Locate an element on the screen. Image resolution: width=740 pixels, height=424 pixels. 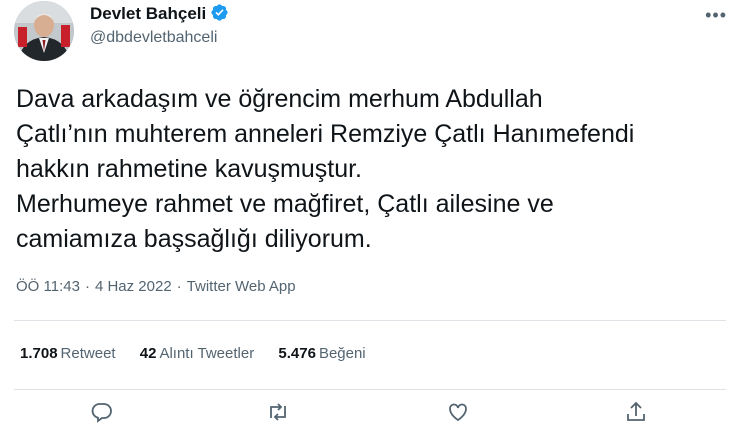
quote-stat: 42 Alıntı Tweetler is located at coordinates (197, 353).